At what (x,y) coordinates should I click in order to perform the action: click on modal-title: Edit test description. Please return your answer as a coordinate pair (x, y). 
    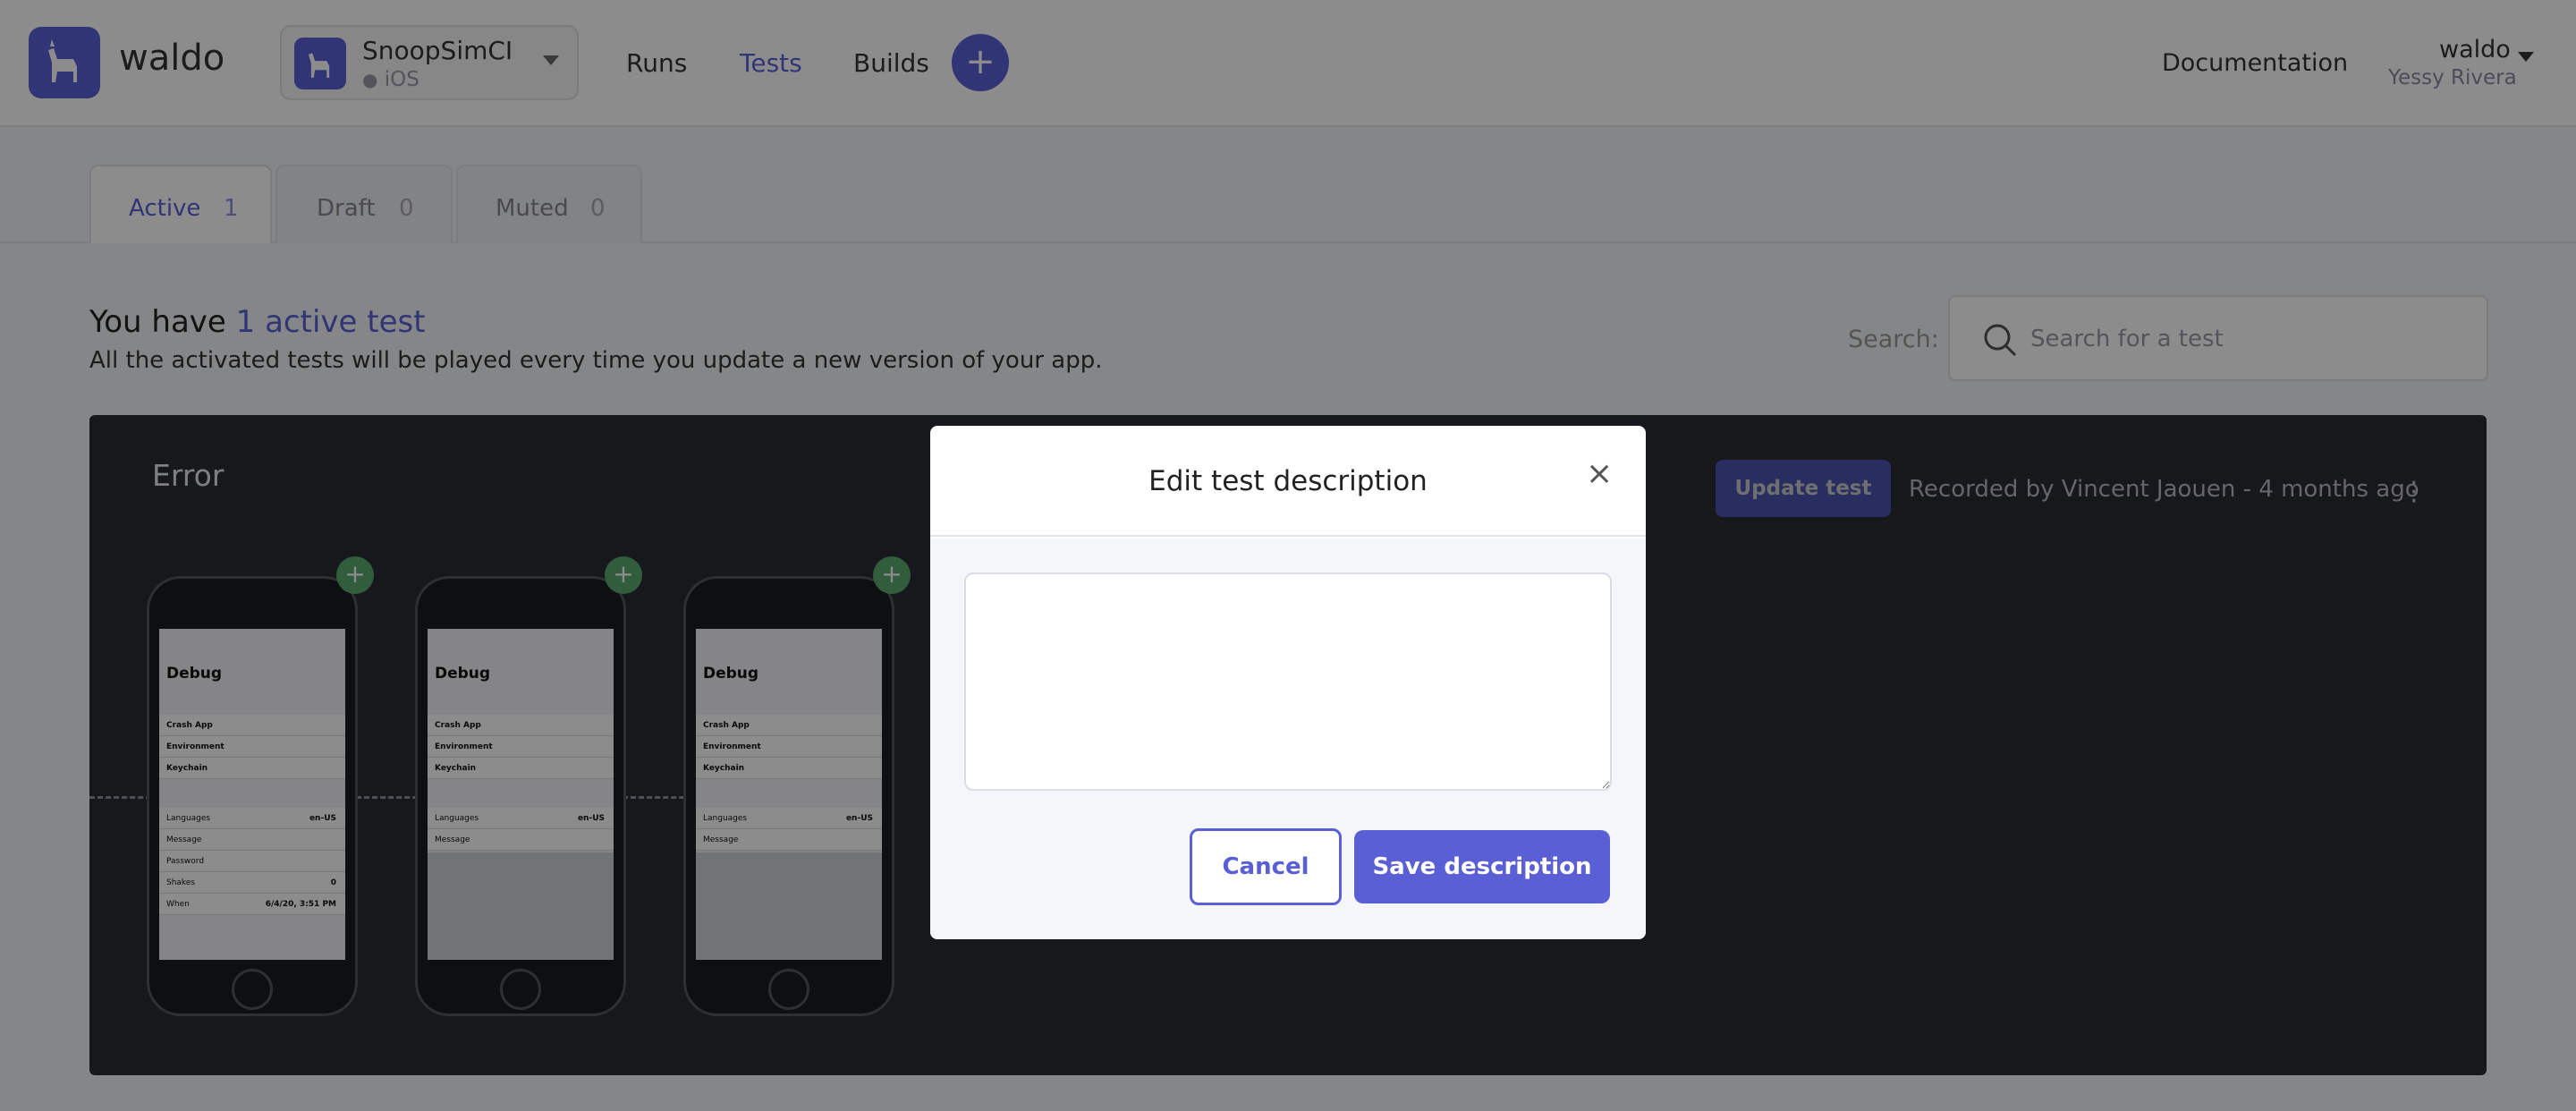
    Looking at the image, I should click on (1288, 481).